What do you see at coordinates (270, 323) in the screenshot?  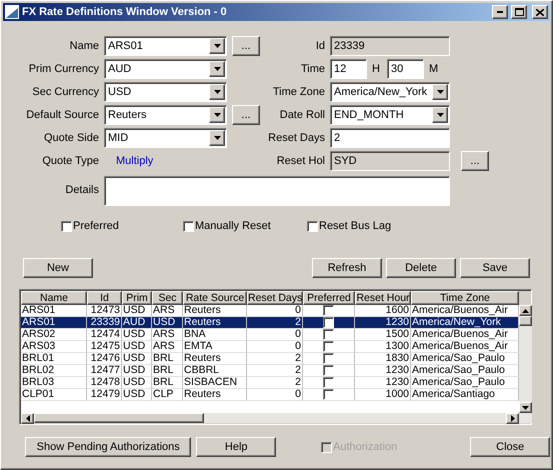 I see `table-row: ARS01 23339 AUD USD Reuters 2 1230 America/New_York` at bounding box center [270, 323].